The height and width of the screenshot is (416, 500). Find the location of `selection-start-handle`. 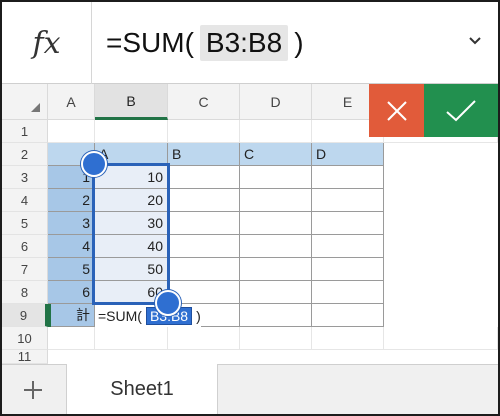

selection-start-handle is located at coordinates (94, 164).